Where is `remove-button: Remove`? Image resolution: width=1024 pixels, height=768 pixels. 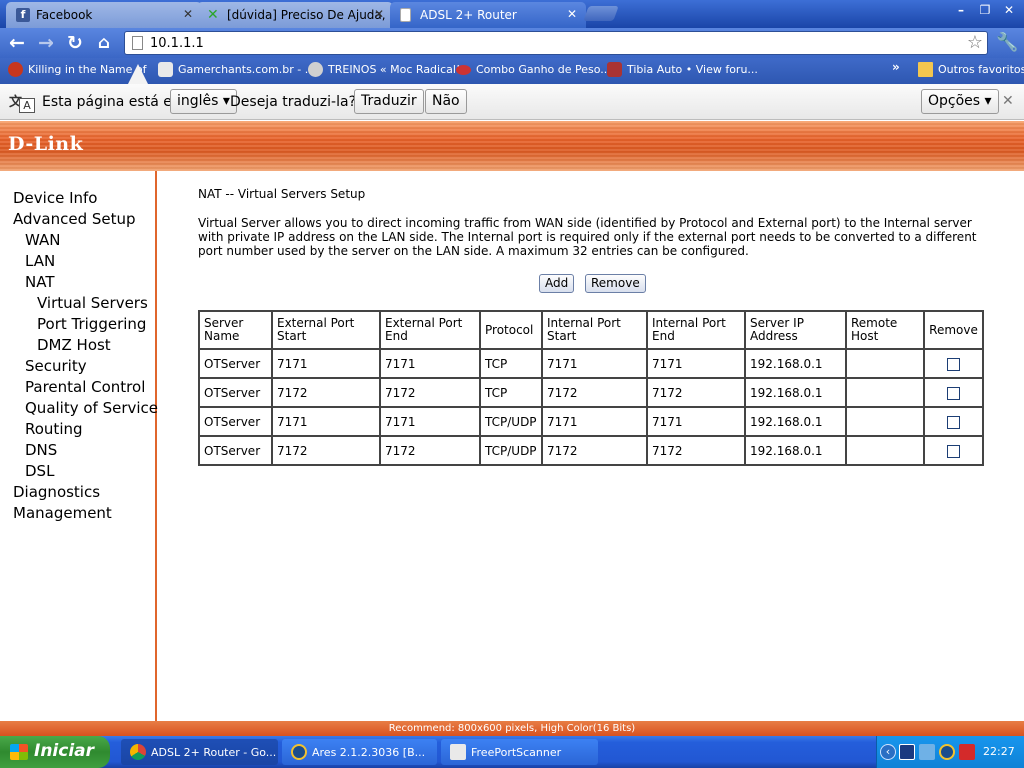 remove-button: Remove is located at coordinates (615, 283).